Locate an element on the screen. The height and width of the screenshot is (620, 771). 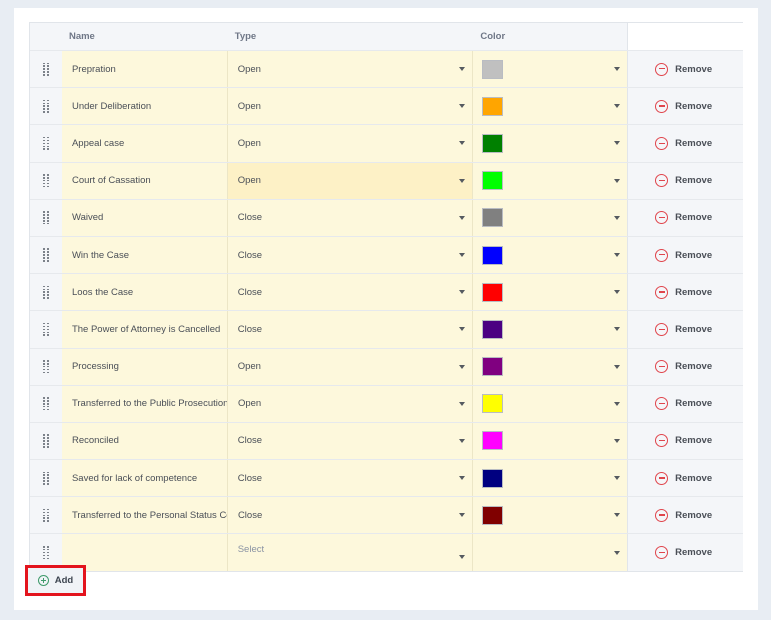
name-field: Reconciled is located at coordinates (144, 441).